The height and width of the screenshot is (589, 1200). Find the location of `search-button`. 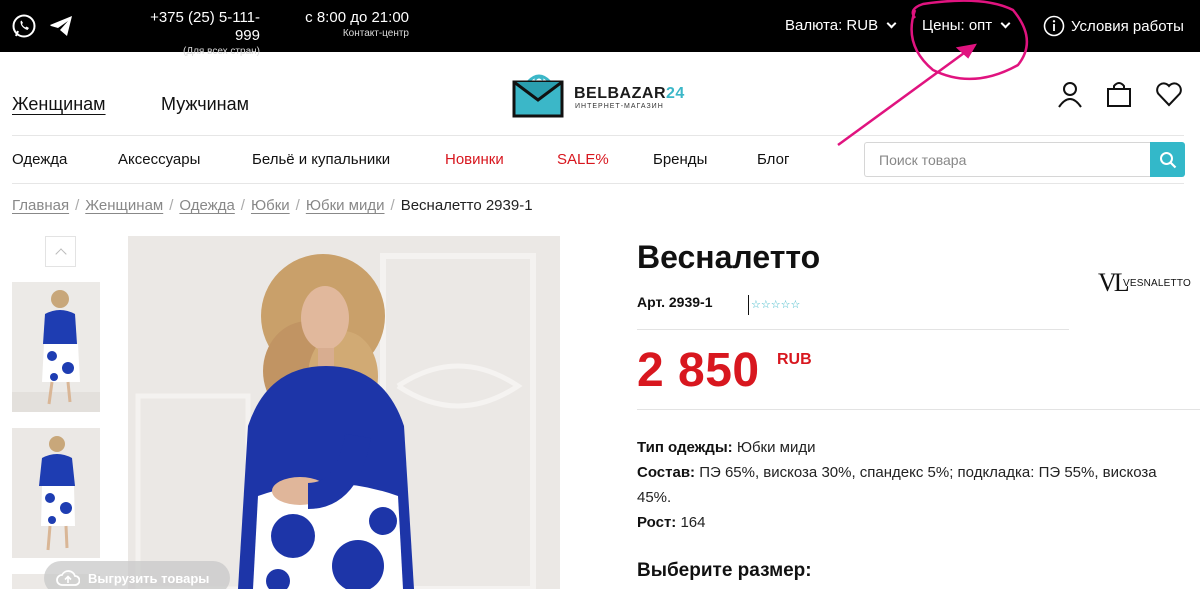

search-button is located at coordinates (1167, 159).